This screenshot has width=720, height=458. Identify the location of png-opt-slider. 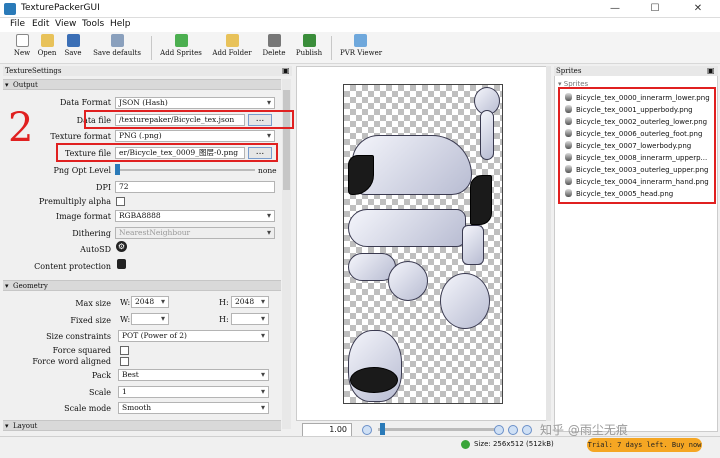
(185, 170).